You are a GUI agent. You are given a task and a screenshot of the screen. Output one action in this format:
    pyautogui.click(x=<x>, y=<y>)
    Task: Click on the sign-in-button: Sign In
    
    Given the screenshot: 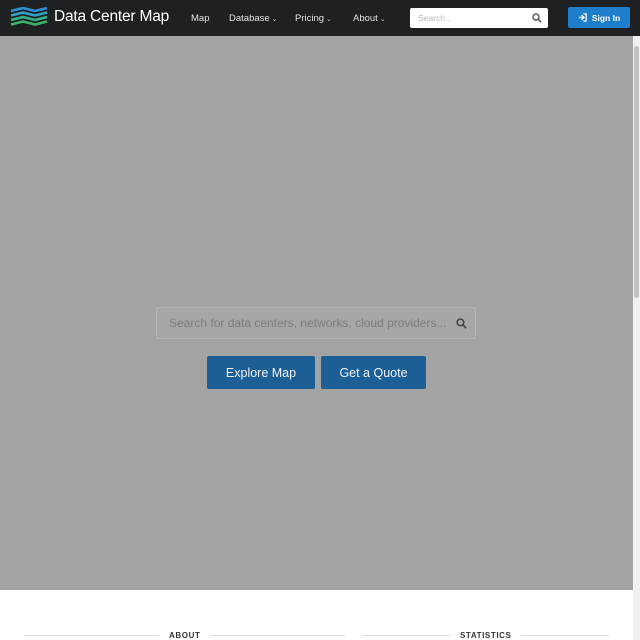 What is the action you would take?
    pyautogui.click(x=599, y=17)
    